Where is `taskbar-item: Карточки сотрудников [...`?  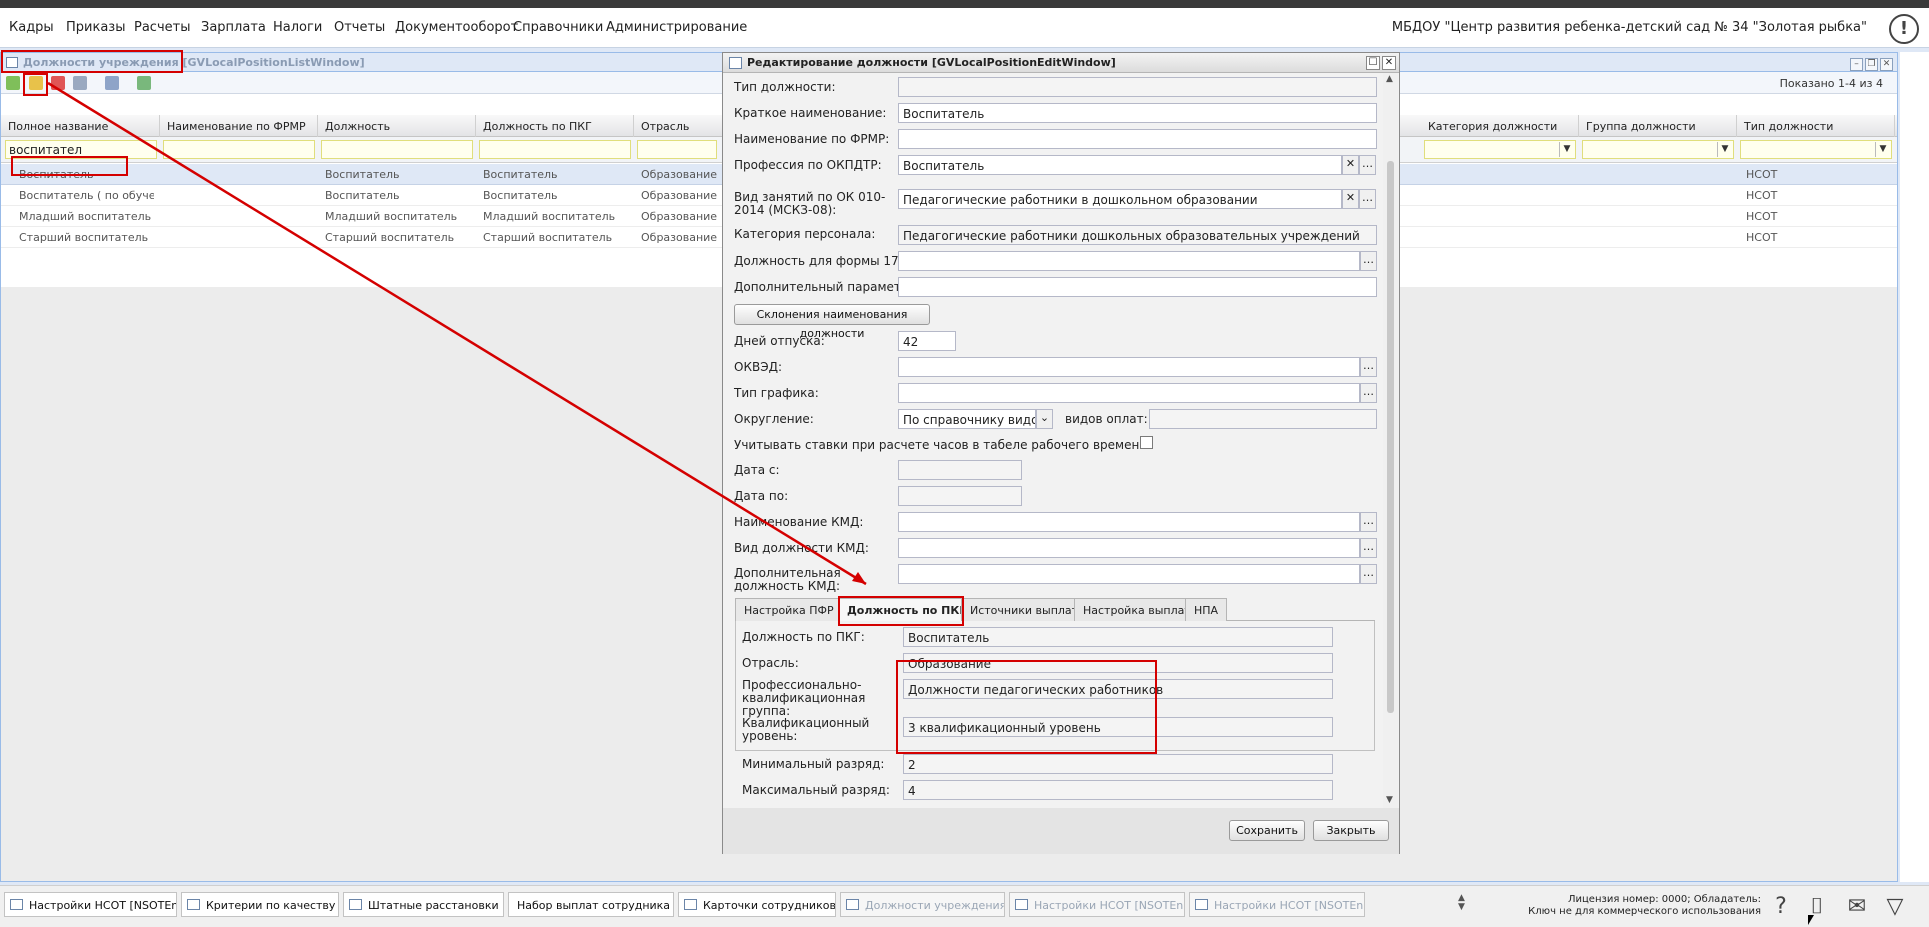 taskbar-item: Карточки сотрудников [... is located at coordinates (757, 904).